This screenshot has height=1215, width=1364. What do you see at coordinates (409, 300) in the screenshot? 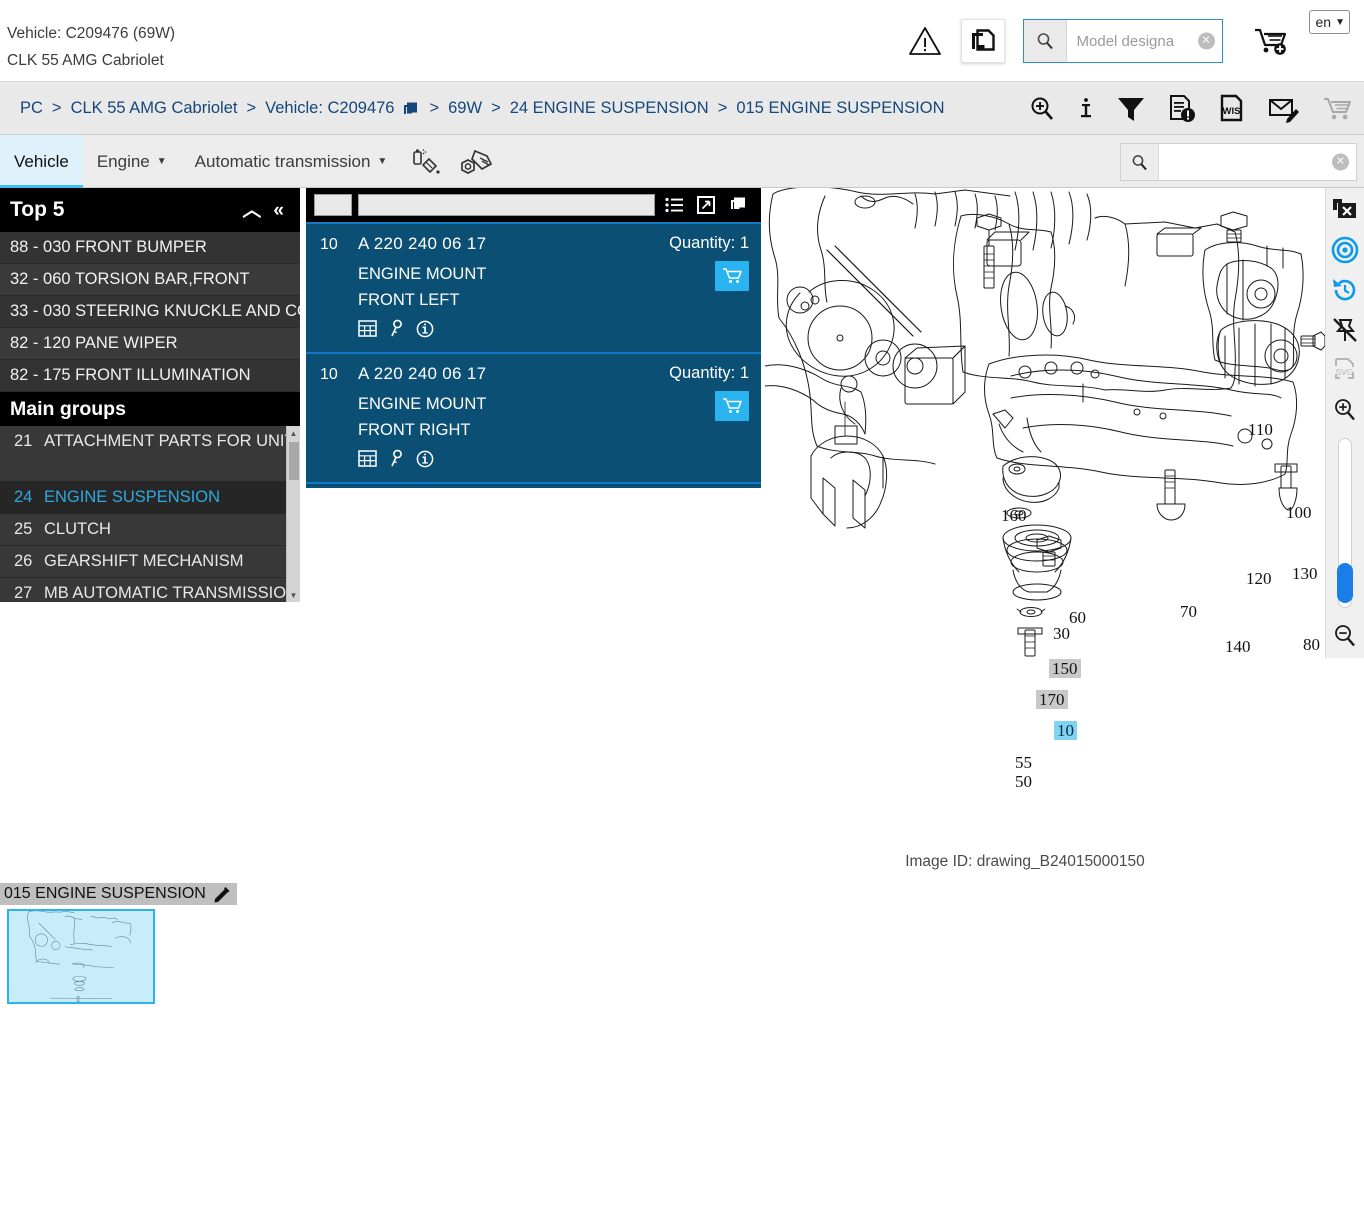
I see `part-description-2: FRONT LEFT` at bounding box center [409, 300].